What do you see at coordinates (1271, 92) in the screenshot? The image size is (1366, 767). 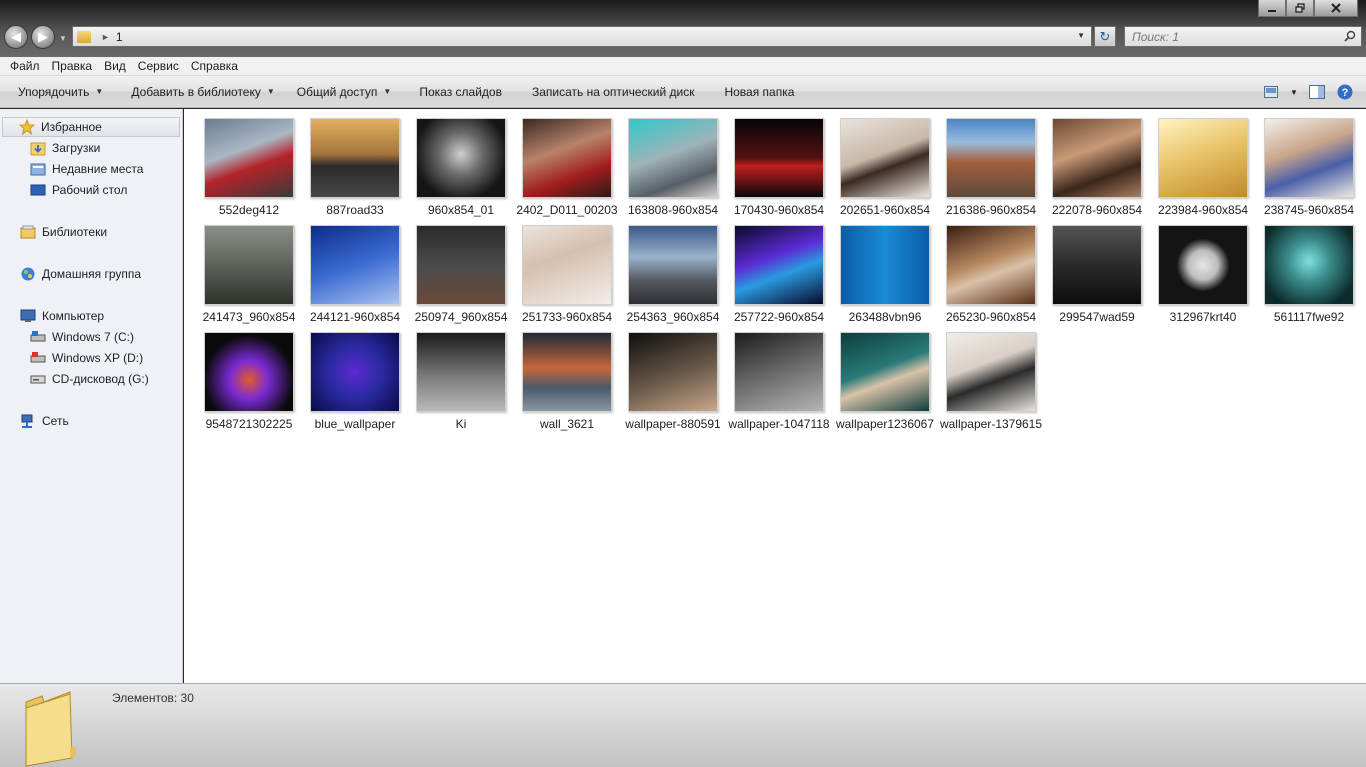 I see `change-view-button` at bounding box center [1271, 92].